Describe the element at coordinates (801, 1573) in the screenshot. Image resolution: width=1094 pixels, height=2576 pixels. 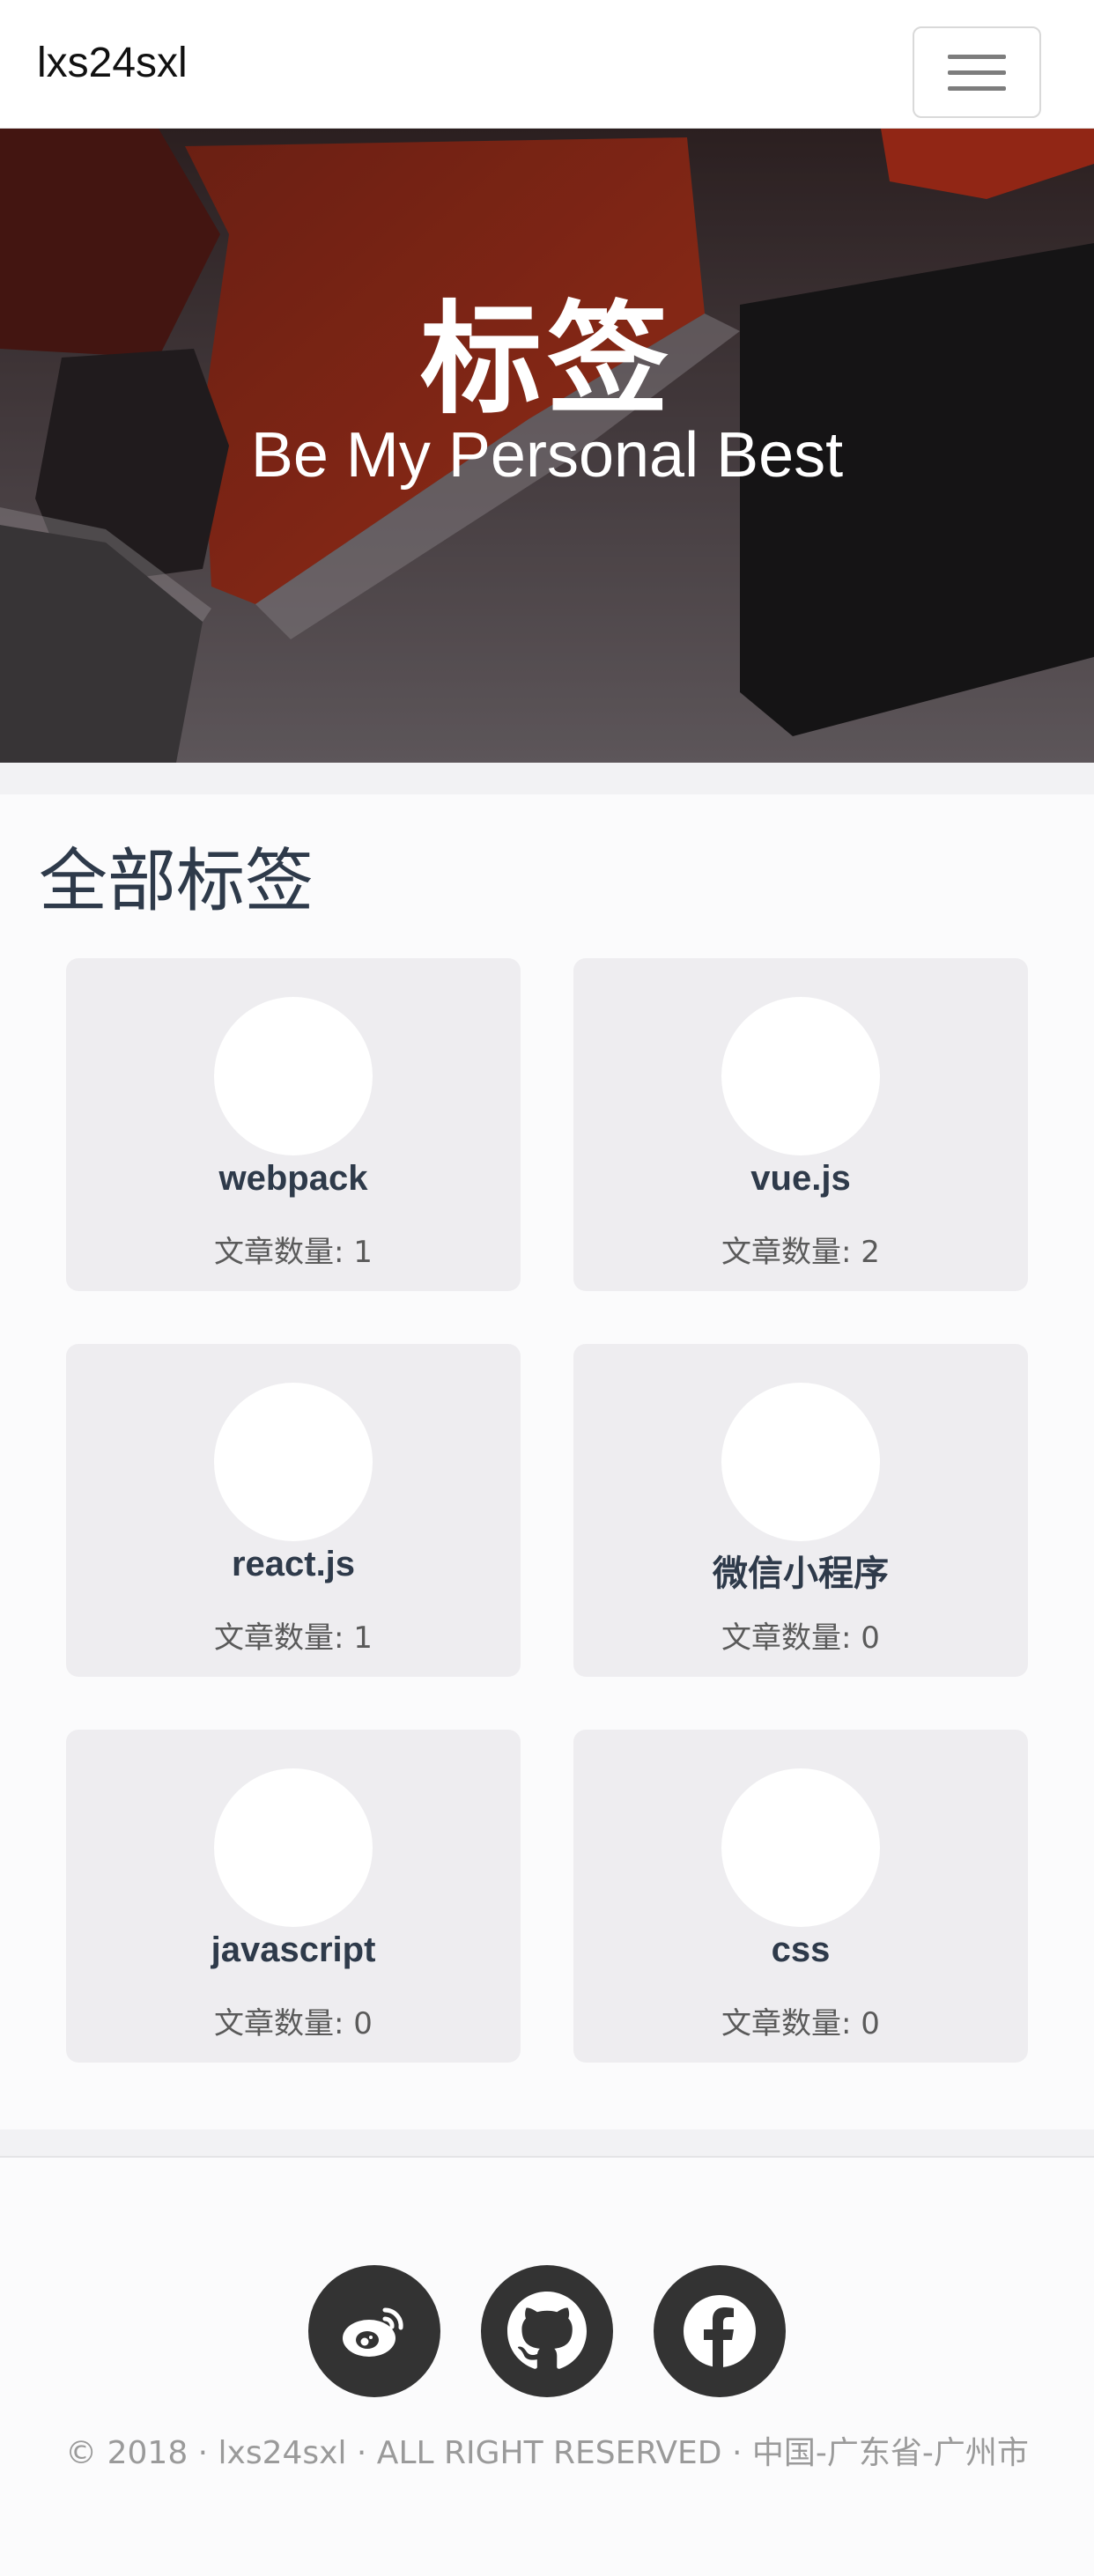
I see `tag-name: 微信小程序` at that location.